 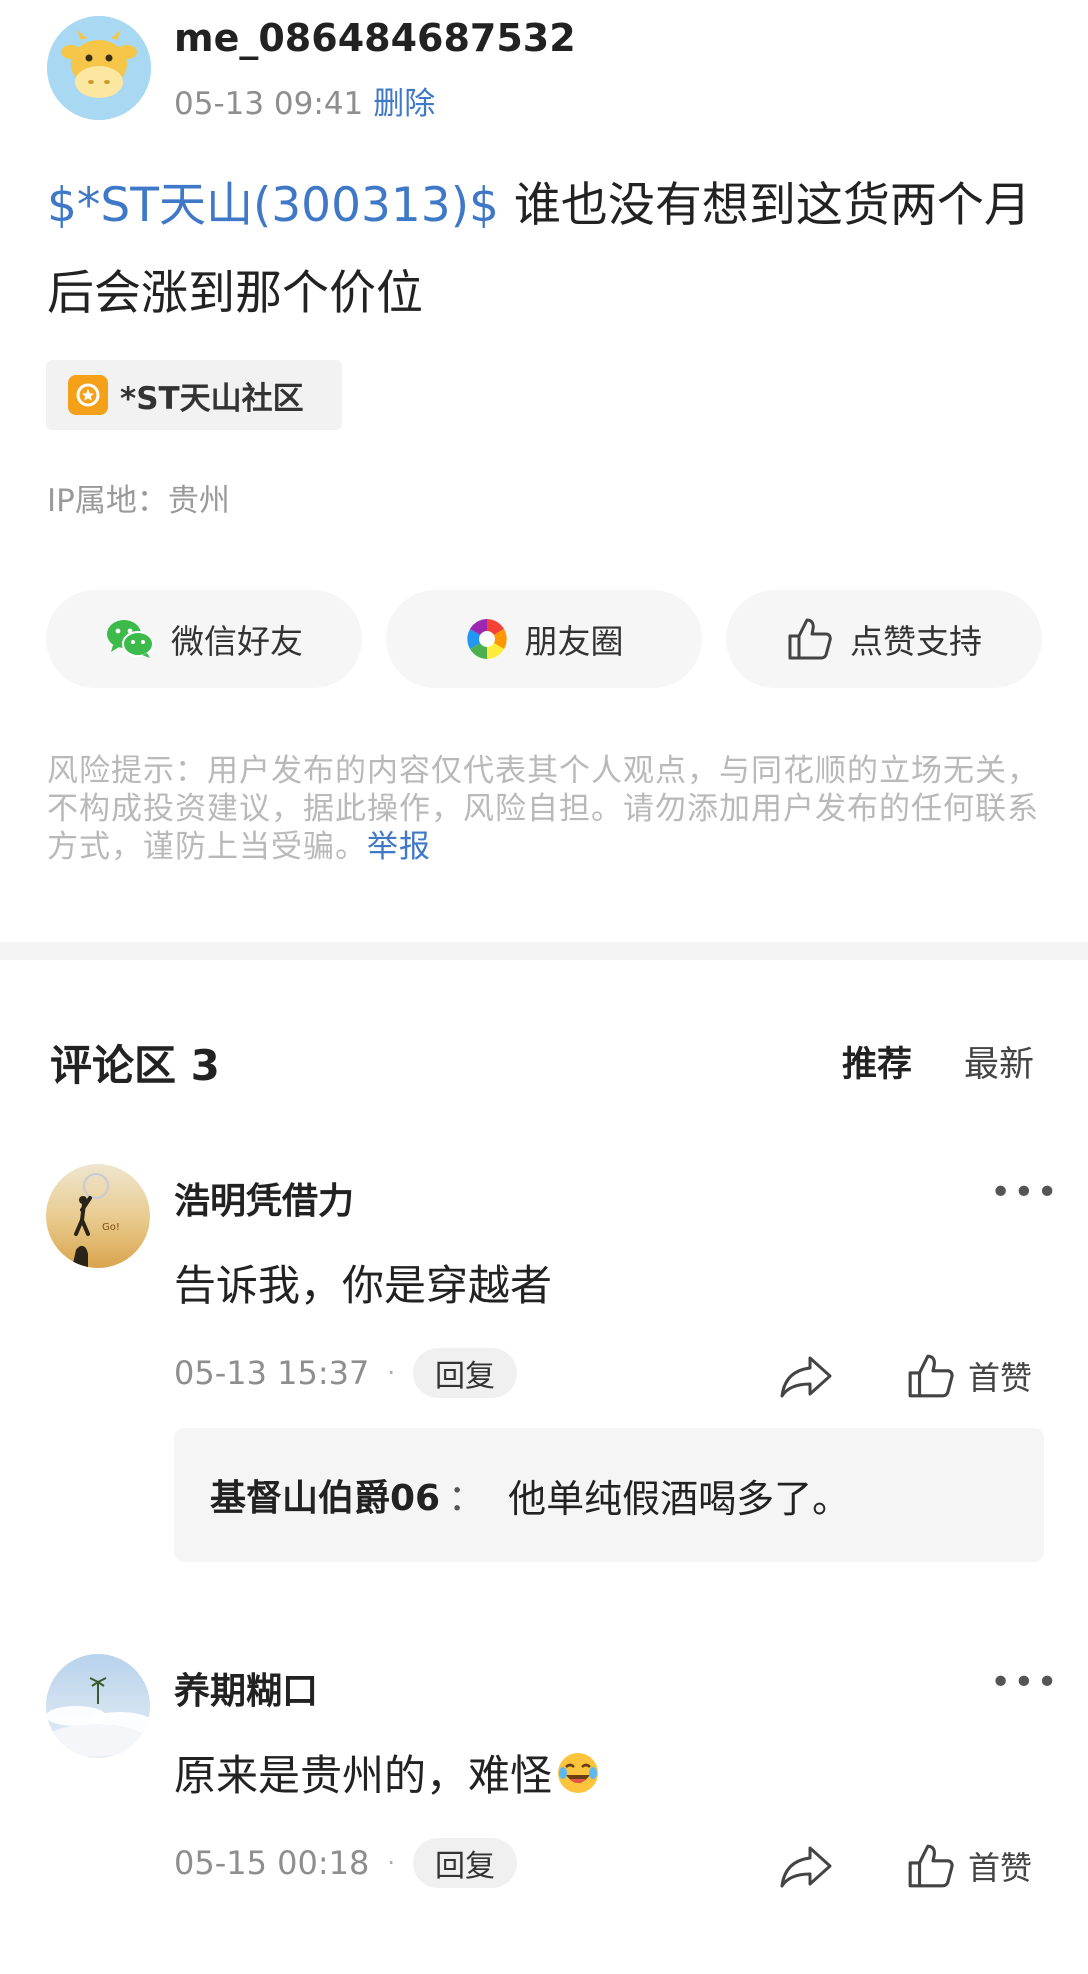 I want to click on sort-recommended-tab: 推荐, so click(x=877, y=1061).